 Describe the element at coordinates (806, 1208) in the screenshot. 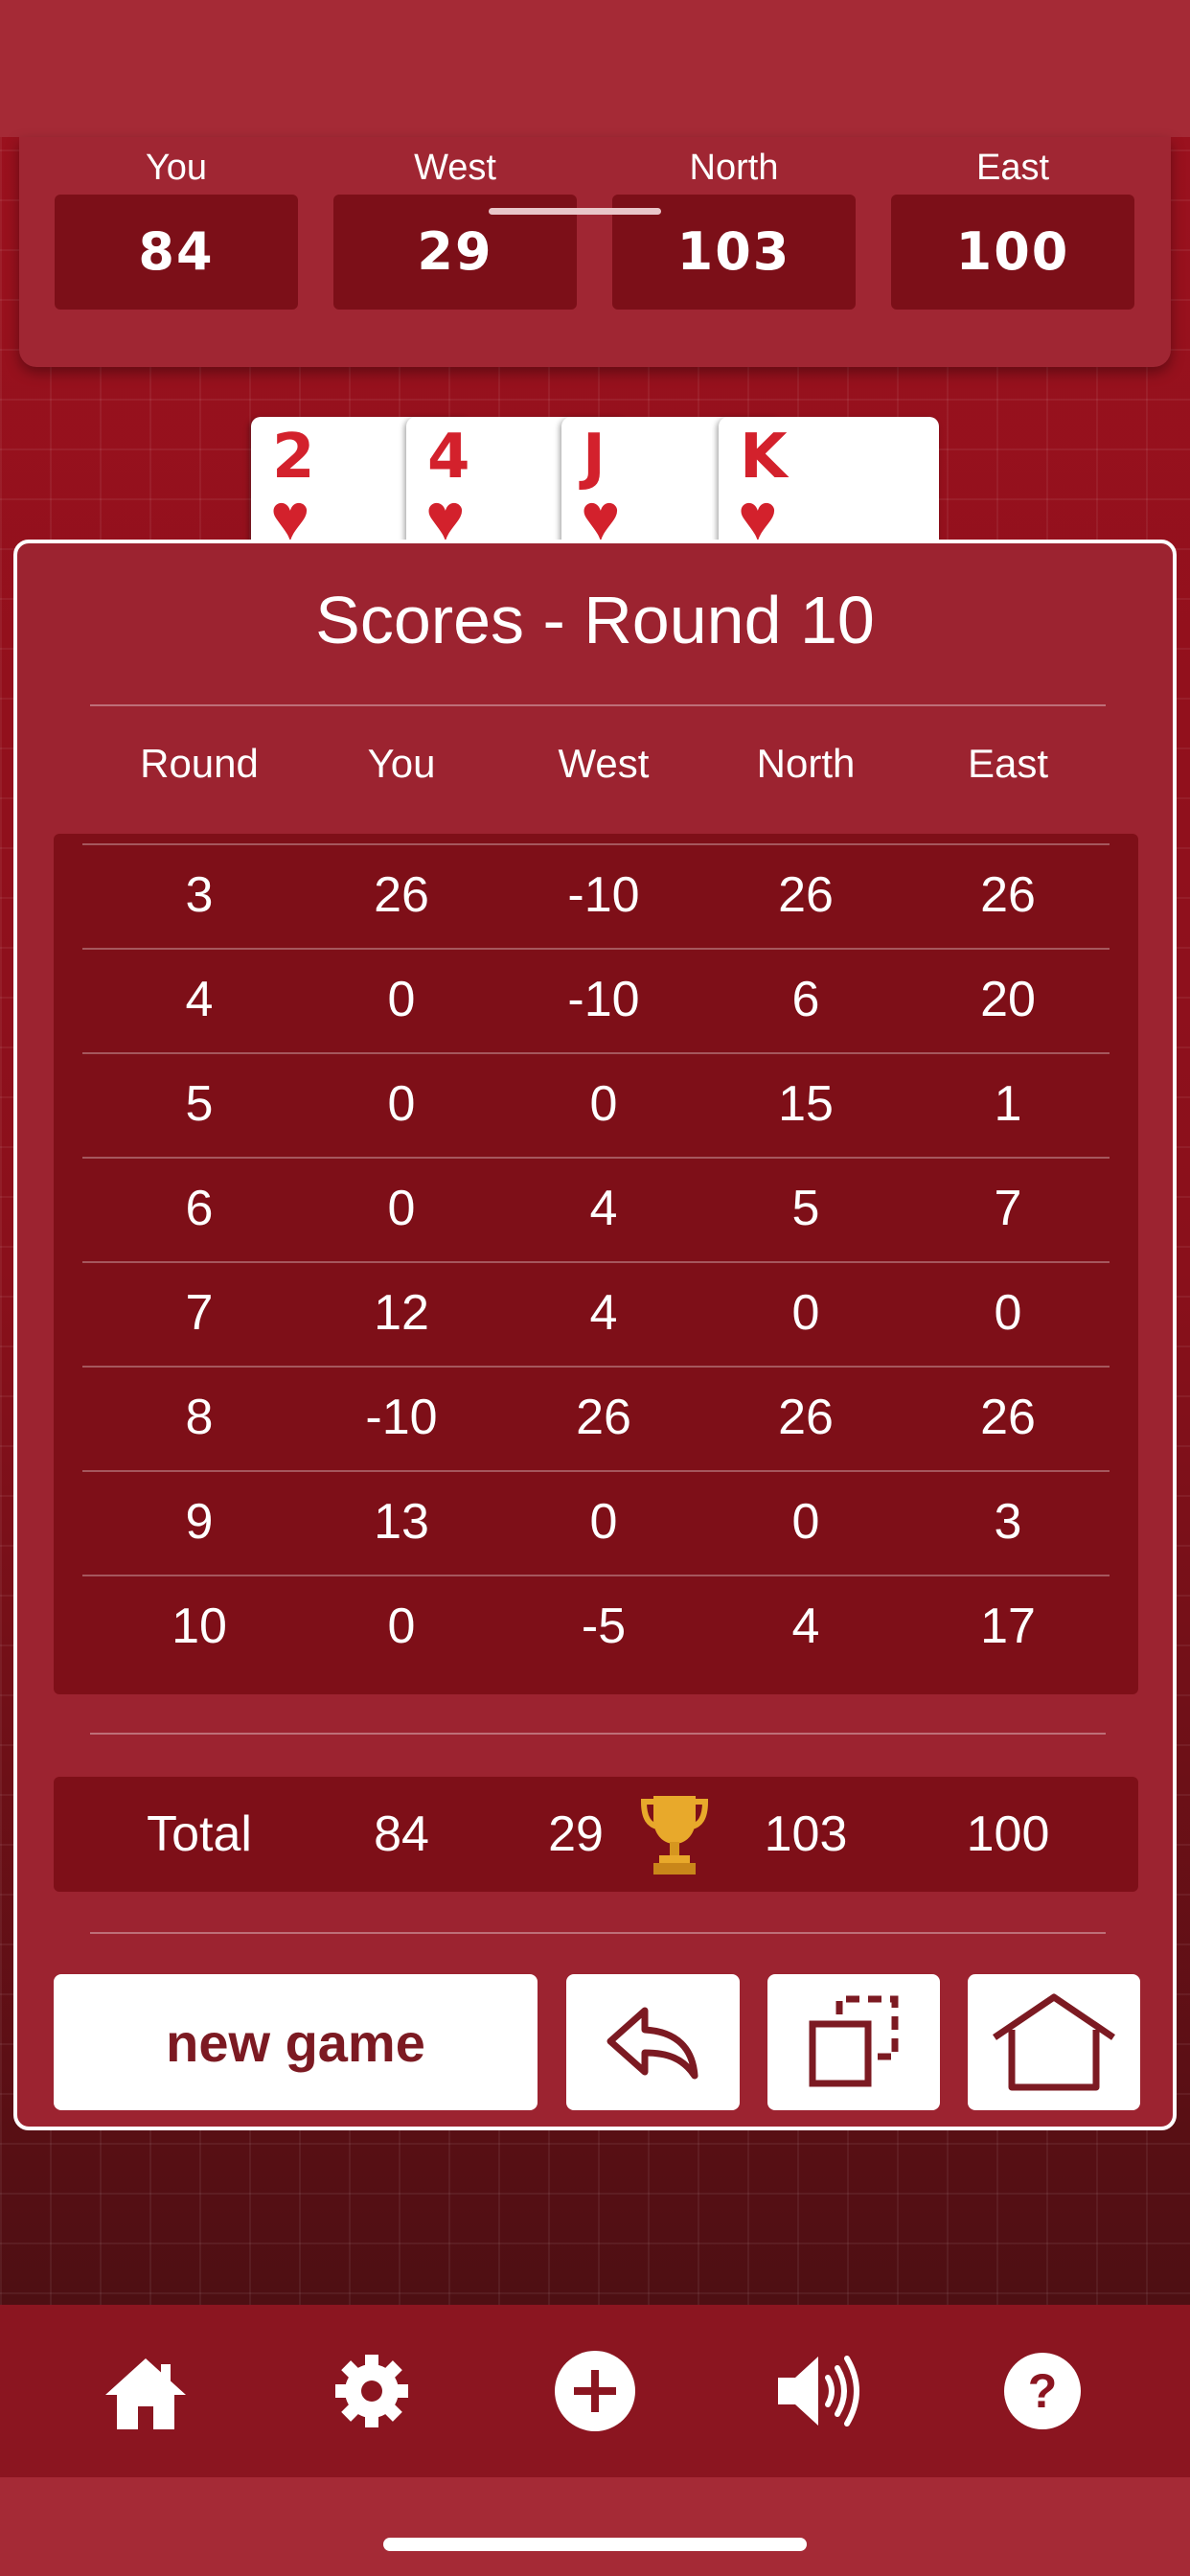

I see `score-cell: 5` at that location.